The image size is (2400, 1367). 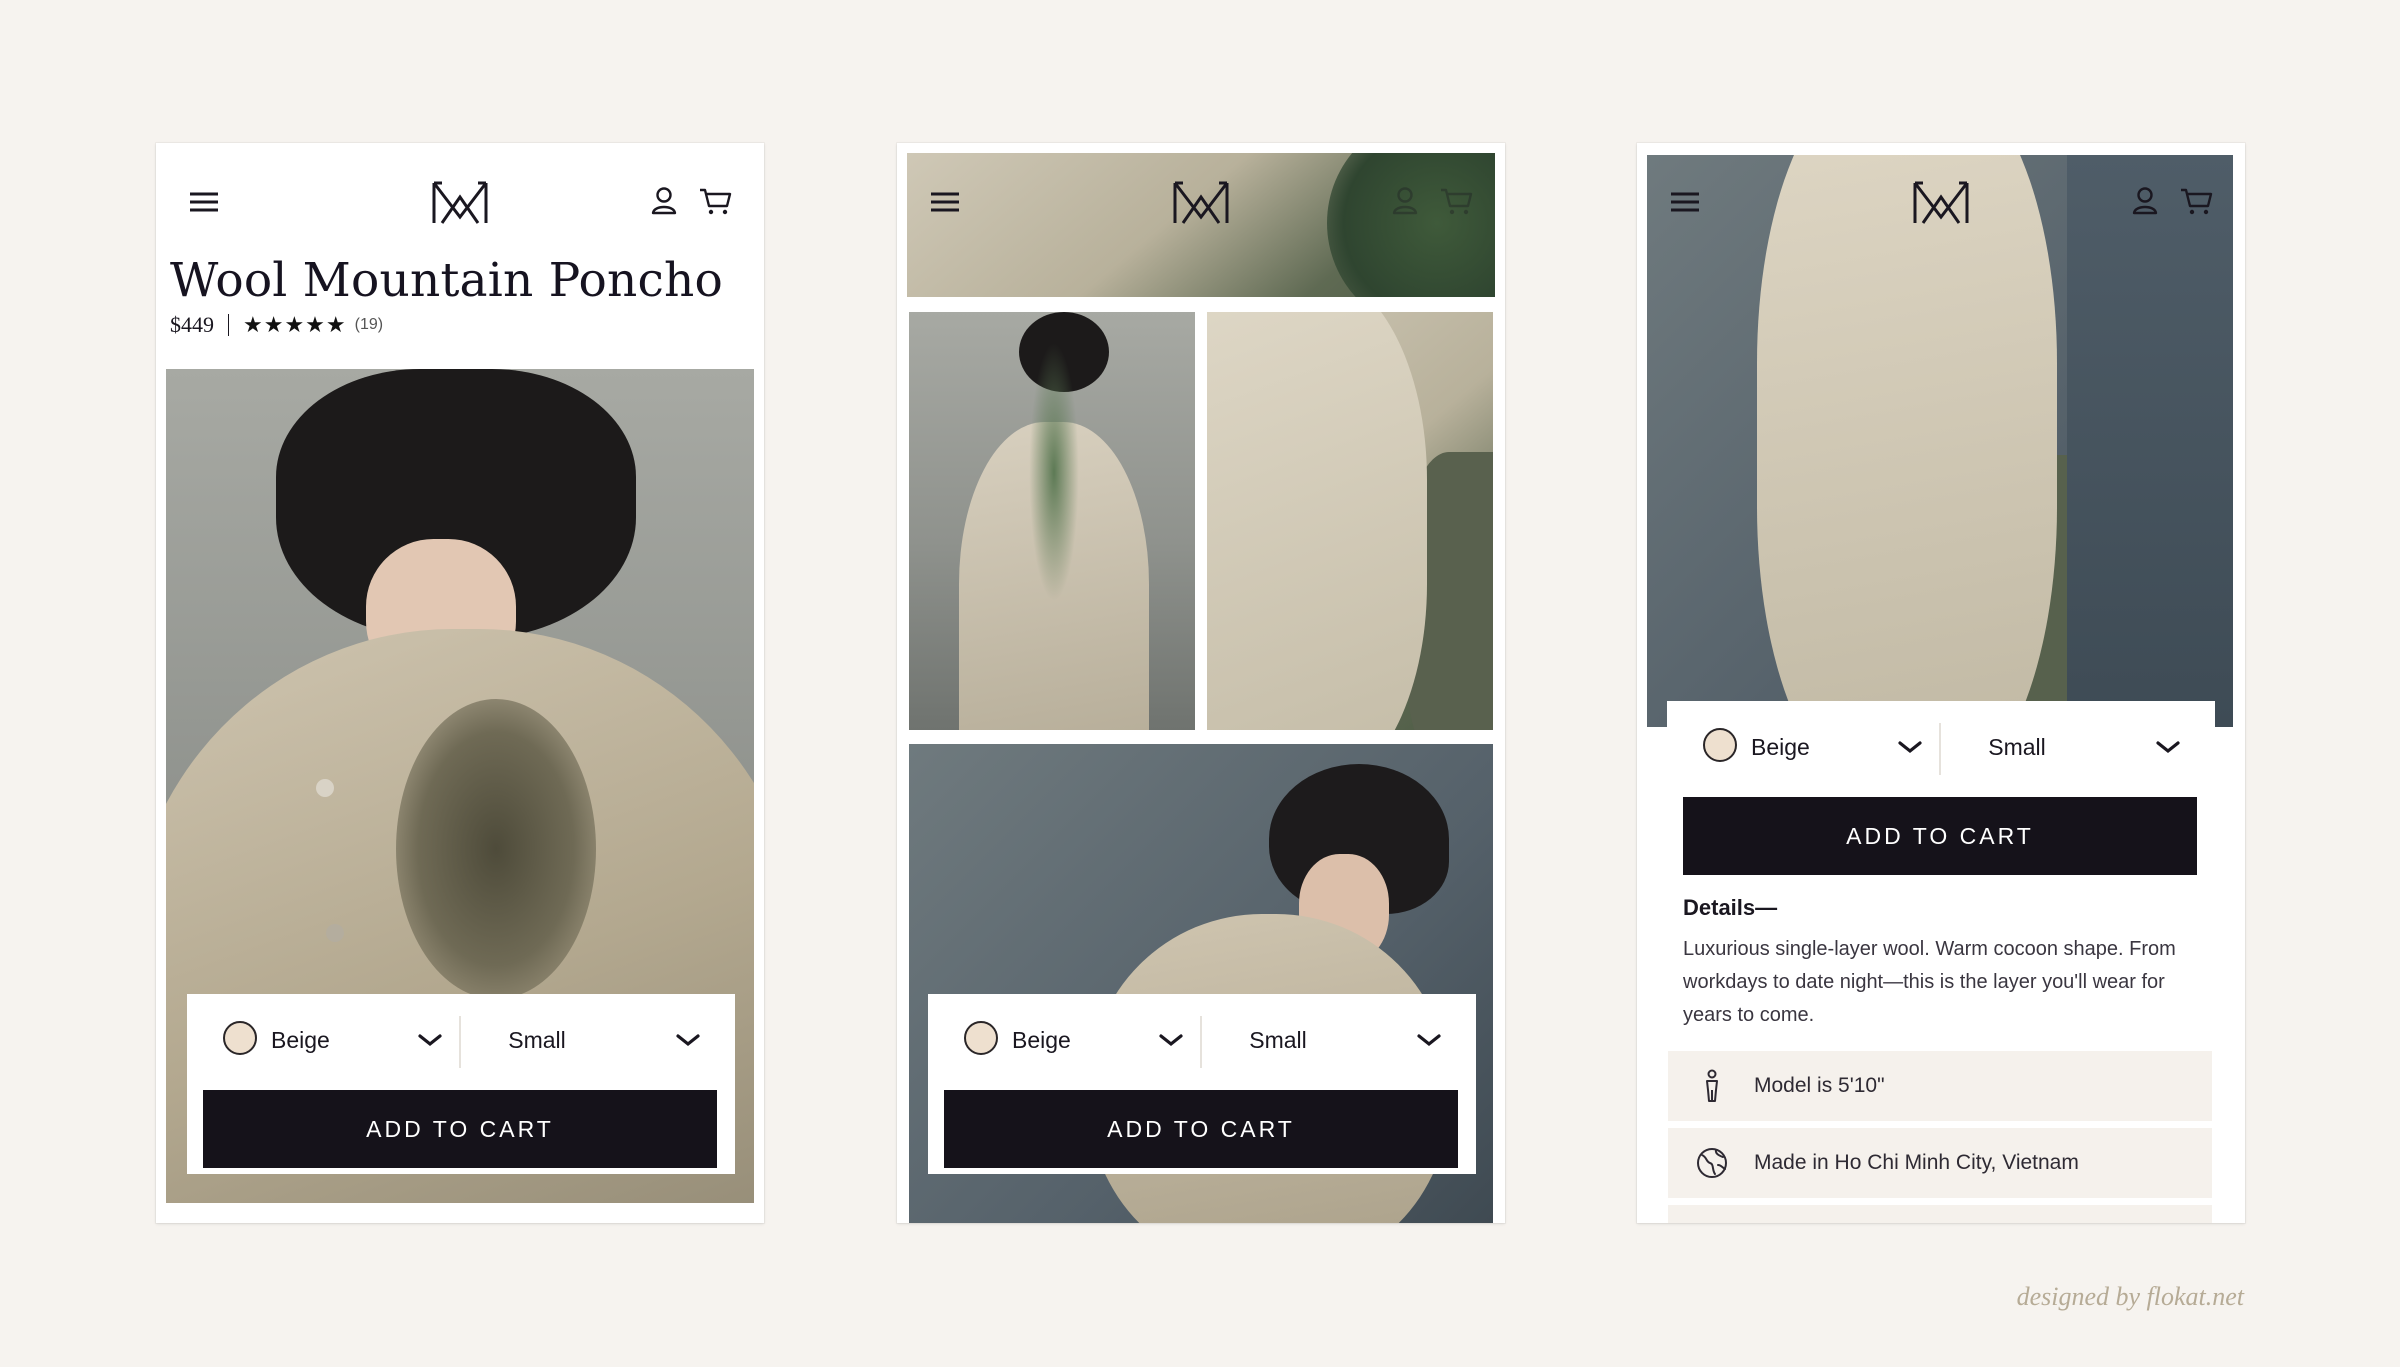 What do you see at coordinates (1712, 1163) in the screenshot?
I see `globe-icon` at bounding box center [1712, 1163].